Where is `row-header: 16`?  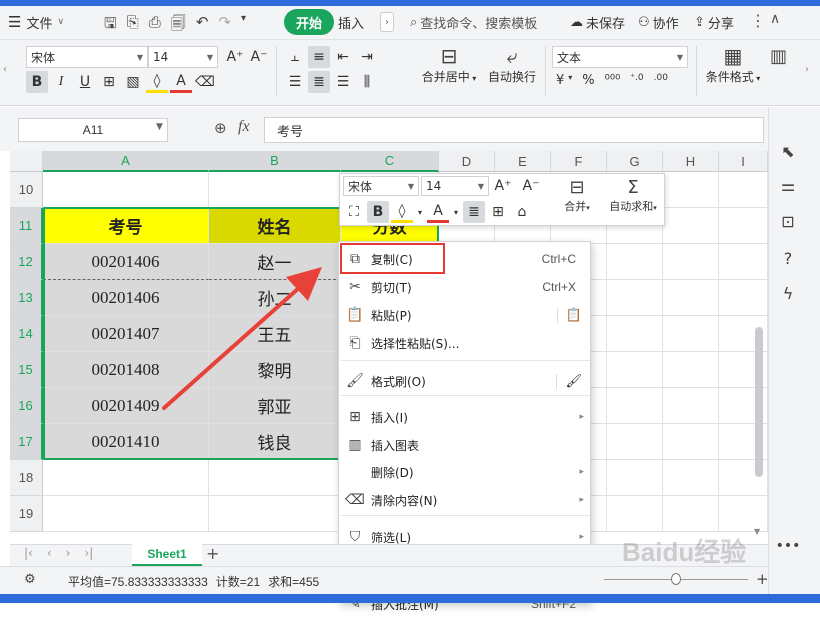
row-header: 16 is located at coordinates (26, 406).